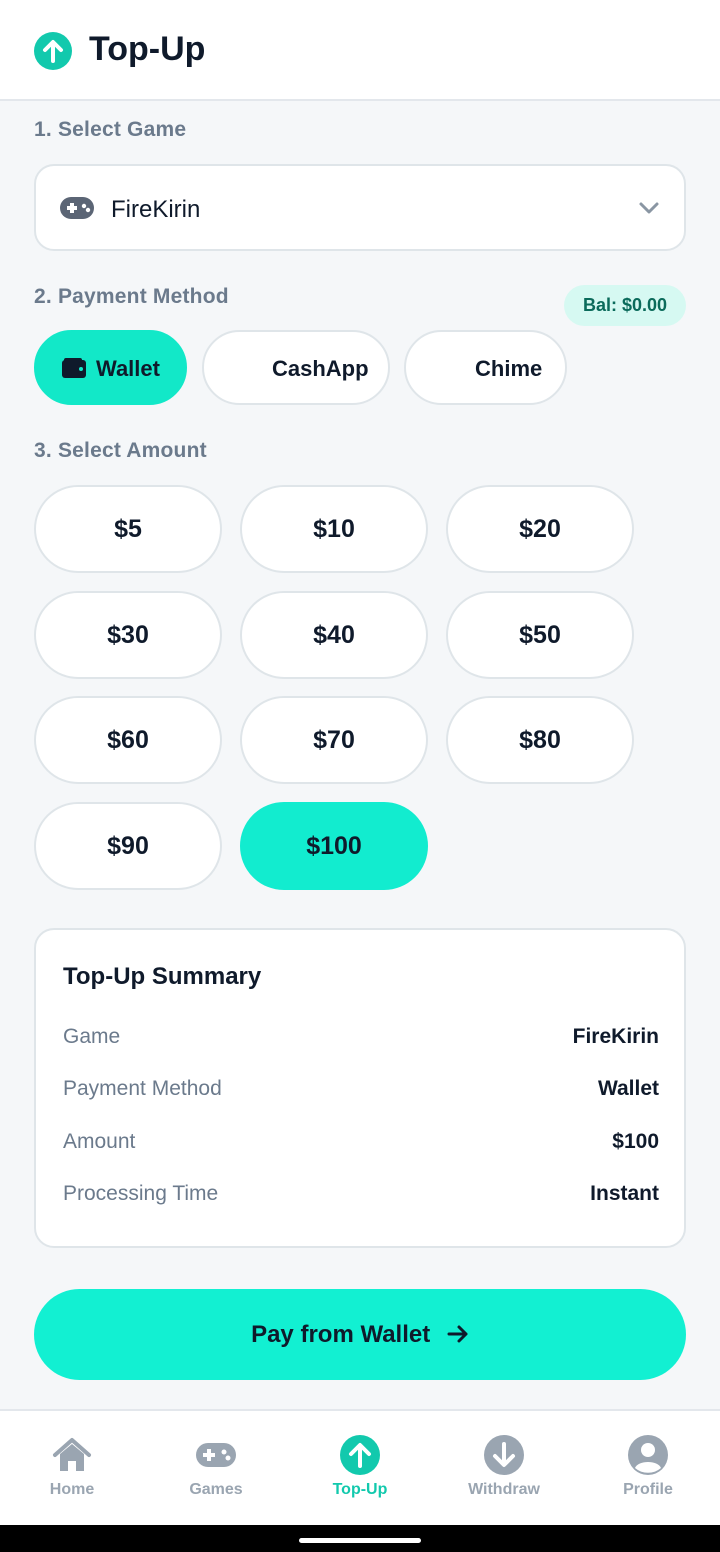  I want to click on nav-withdraw: Withdraw, so click(504, 1469).